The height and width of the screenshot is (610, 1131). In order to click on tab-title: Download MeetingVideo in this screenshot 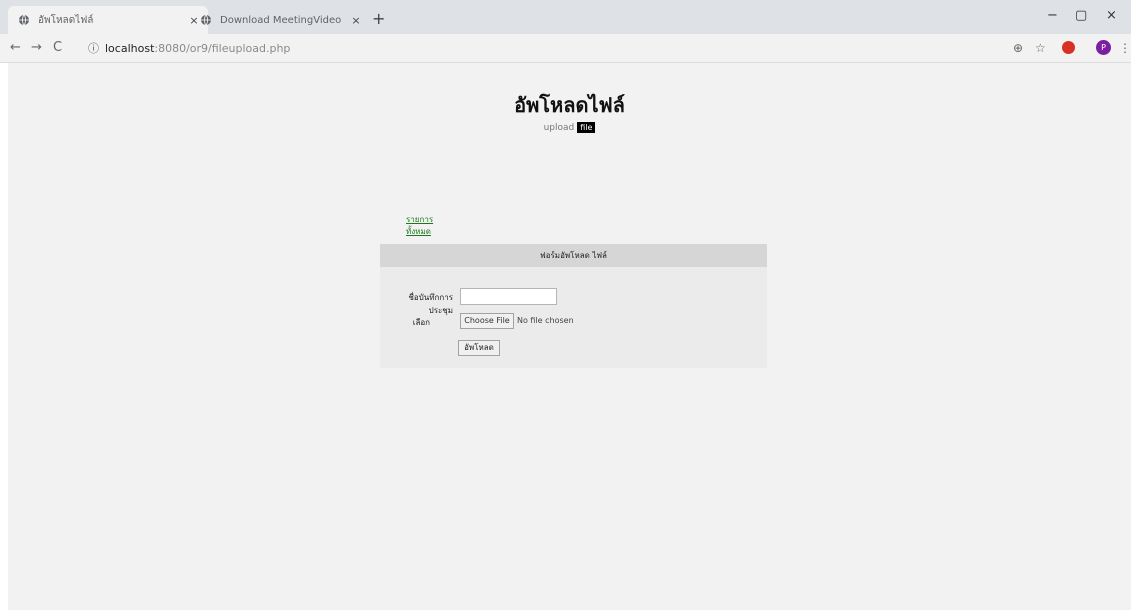, I will do `click(281, 20)`.